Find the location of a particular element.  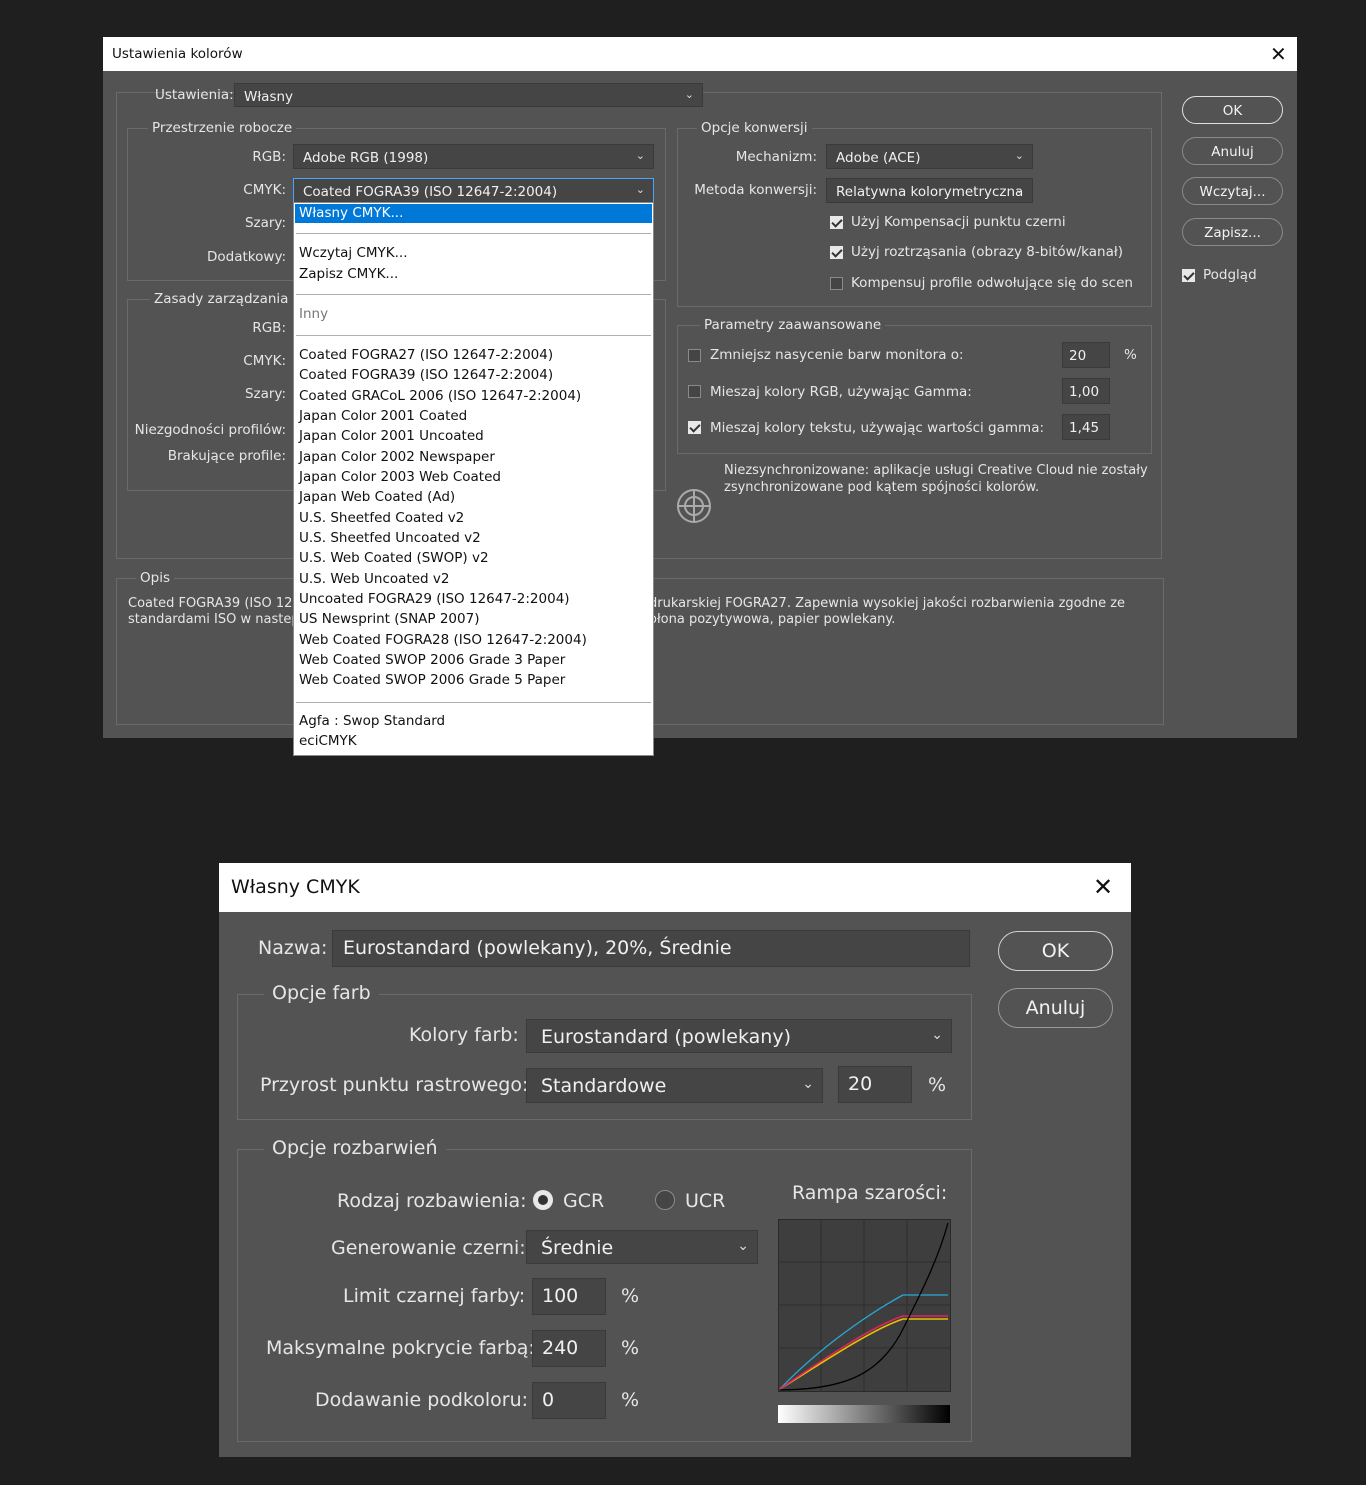

total-ink-limit-unit: % is located at coordinates (630, 1348).